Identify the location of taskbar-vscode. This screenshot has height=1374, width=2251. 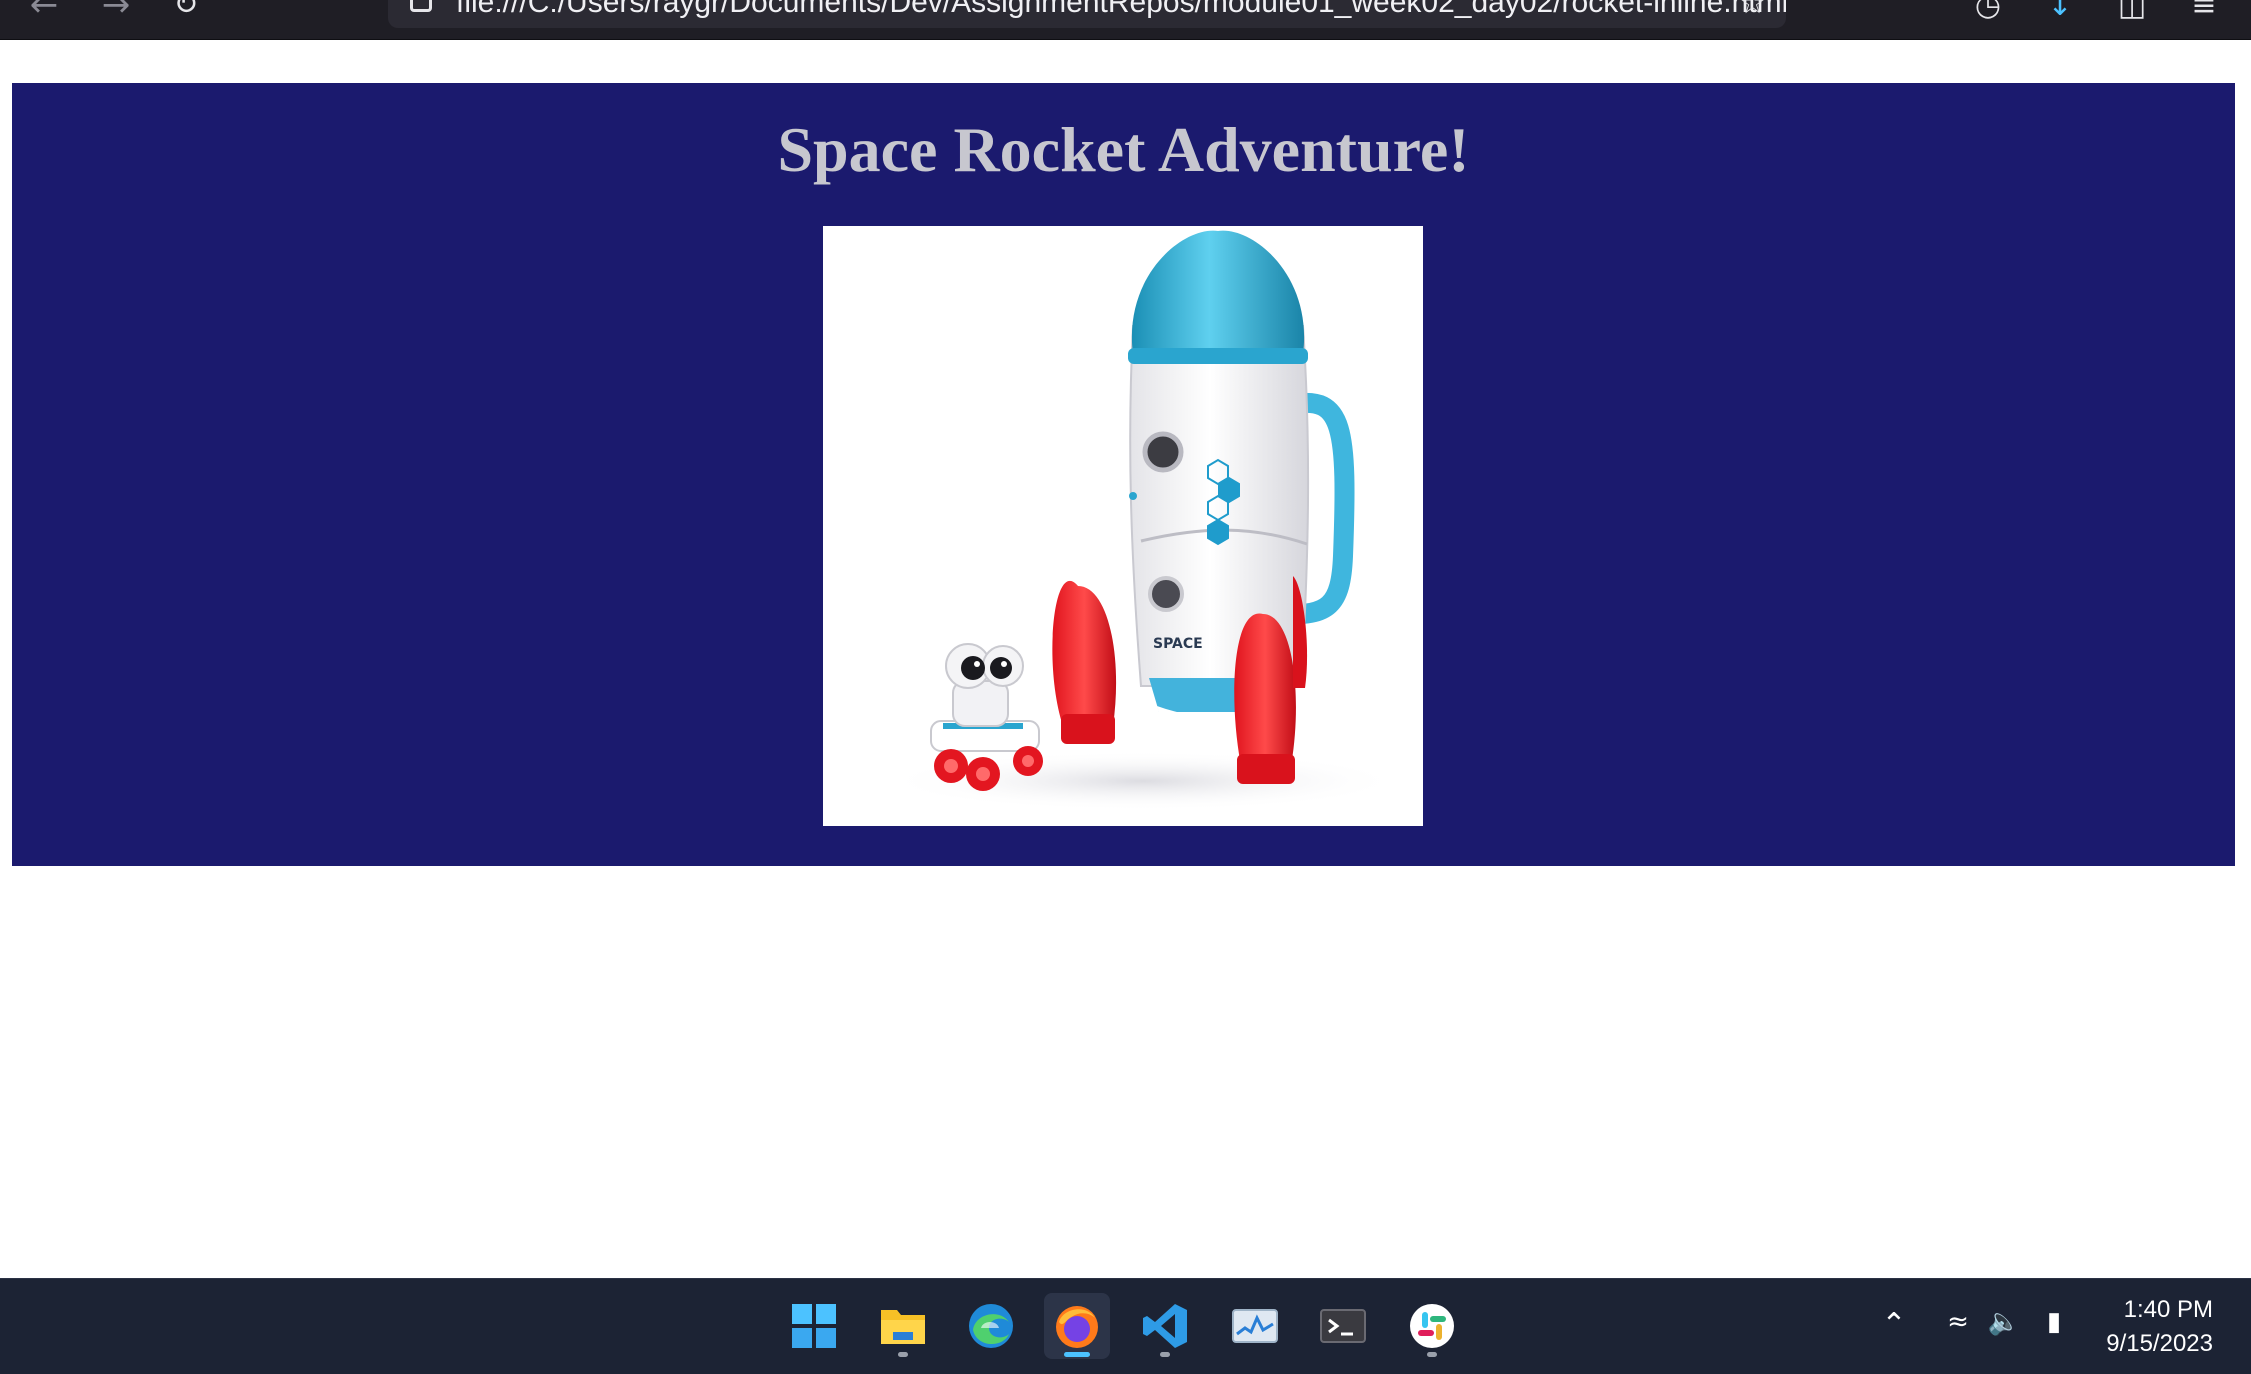
(1165, 1326).